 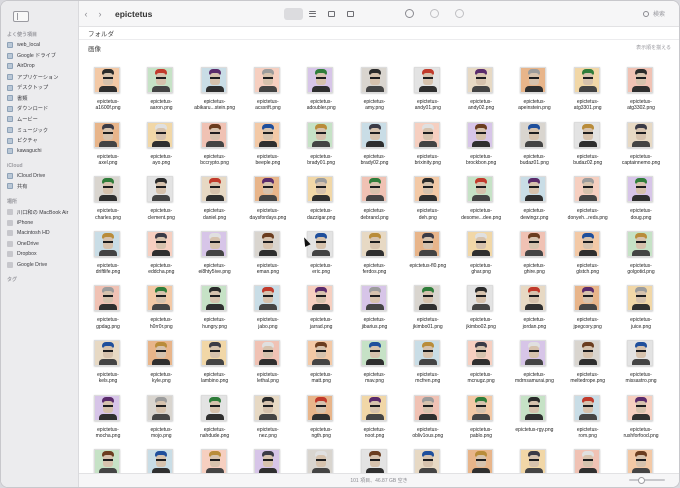 What do you see at coordinates (39, 109) in the screenshot?
I see `sidebar-item: ダウンロード` at bounding box center [39, 109].